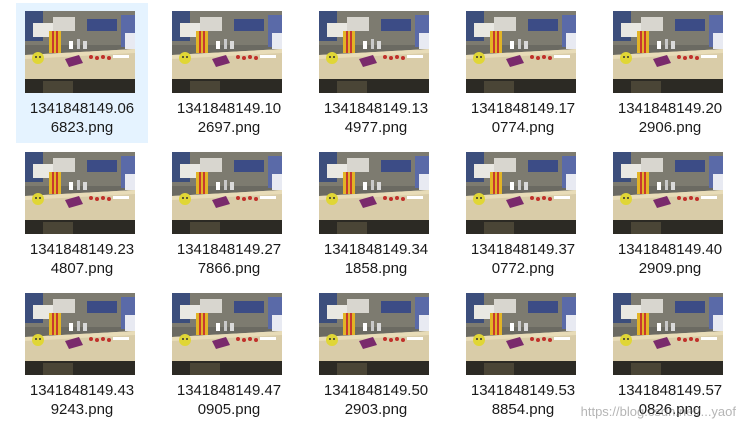 The image size is (740, 433). I want to click on file-name-line1: 1341848149.27, so click(229, 249).